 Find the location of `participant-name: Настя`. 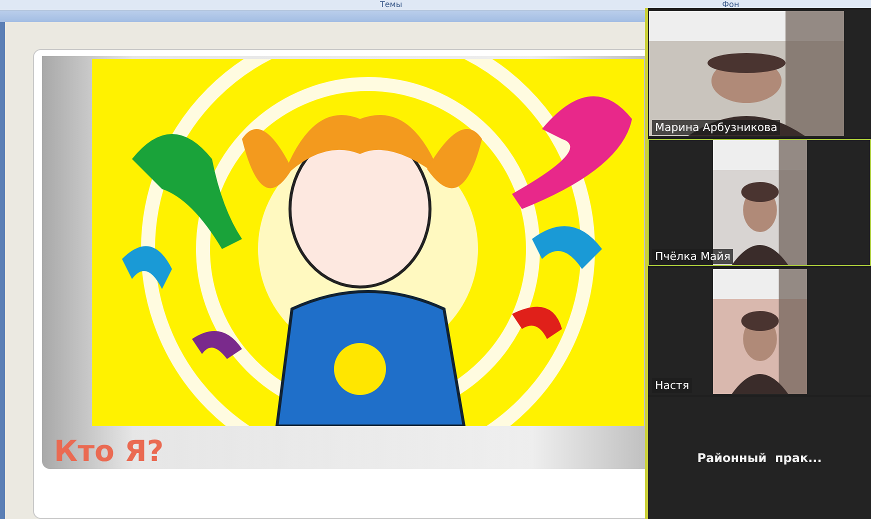

participant-name: Настя is located at coordinates (672, 385).